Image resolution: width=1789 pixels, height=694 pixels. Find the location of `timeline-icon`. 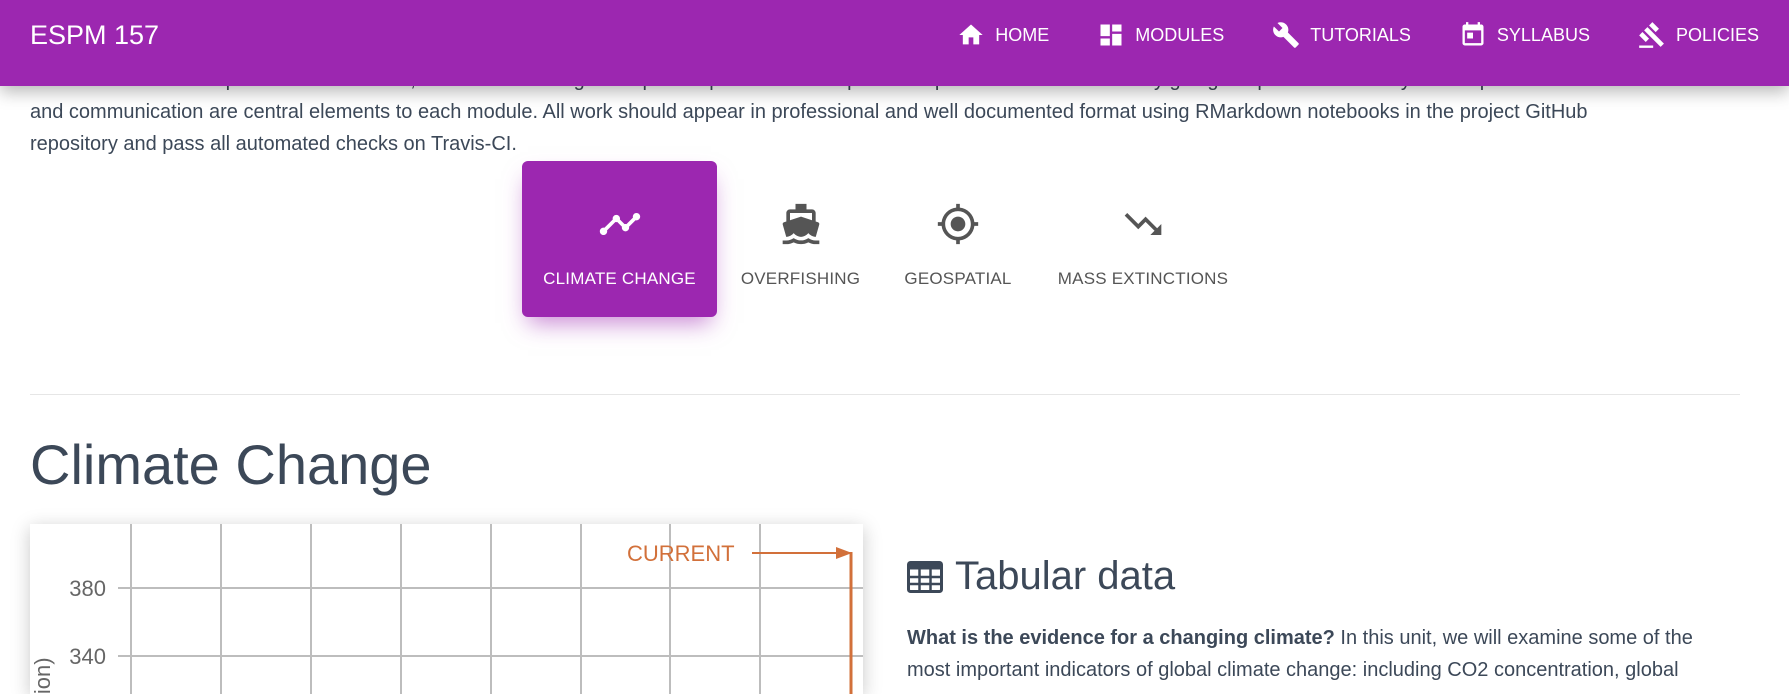

timeline-icon is located at coordinates (619, 224).